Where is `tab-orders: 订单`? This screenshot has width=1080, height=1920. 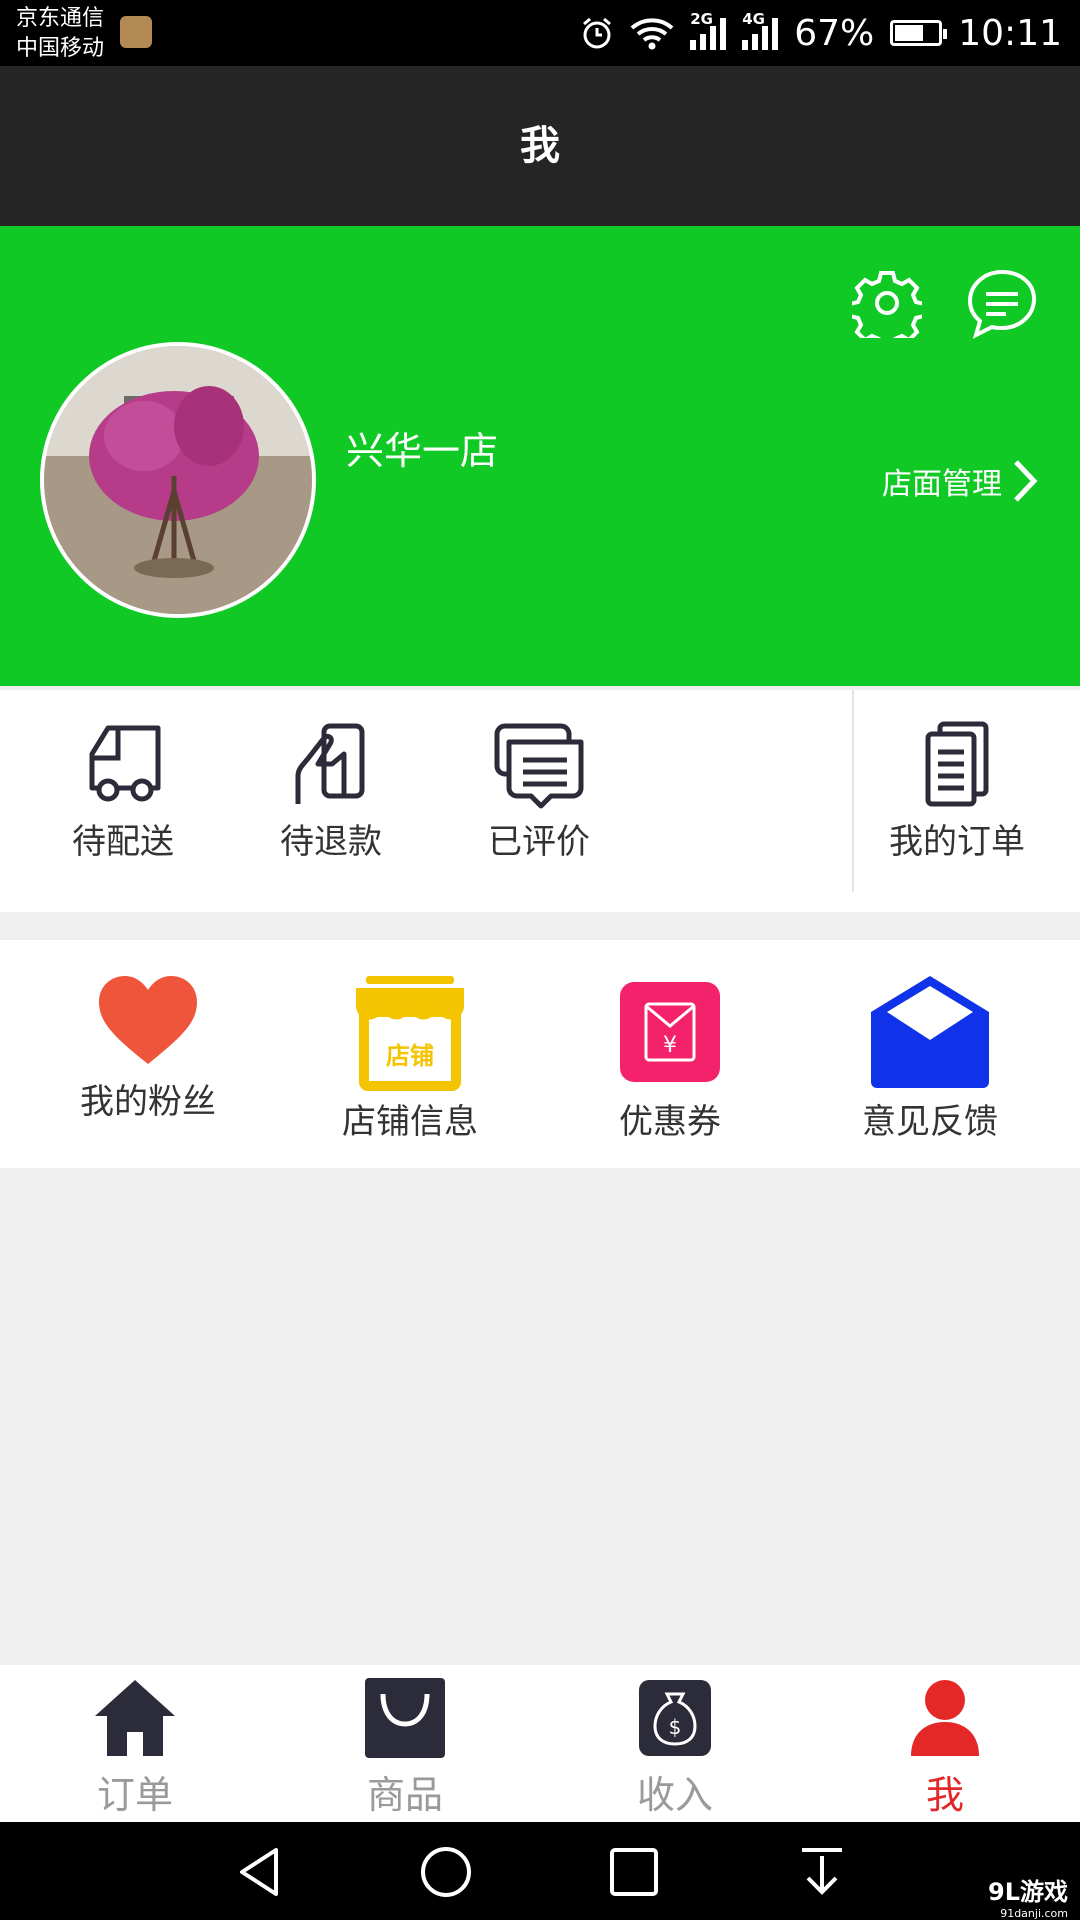
tab-orders: 订单 is located at coordinates (135, 1747).